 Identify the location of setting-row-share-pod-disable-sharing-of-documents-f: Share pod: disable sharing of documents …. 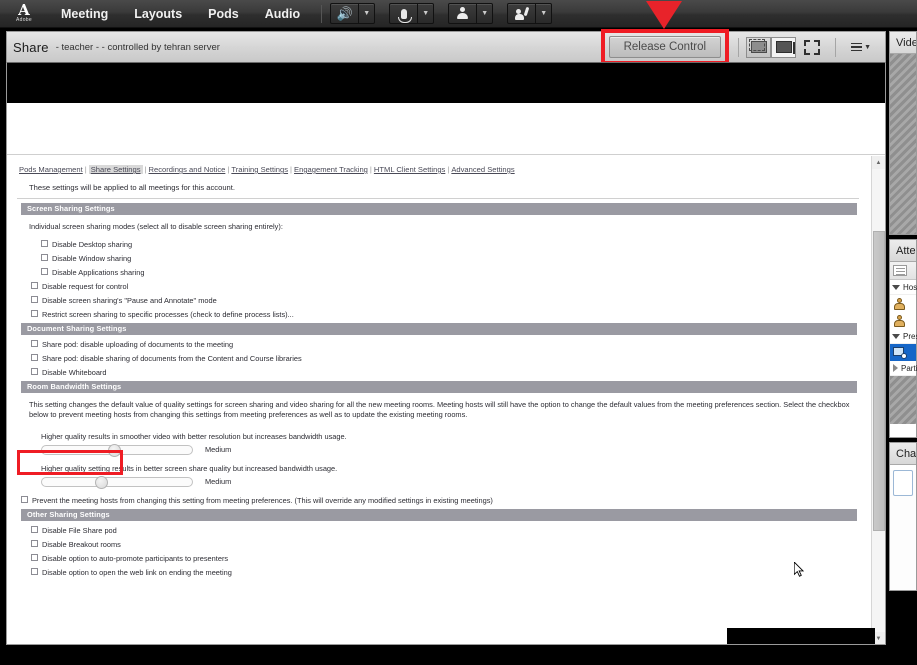
(438, 356).